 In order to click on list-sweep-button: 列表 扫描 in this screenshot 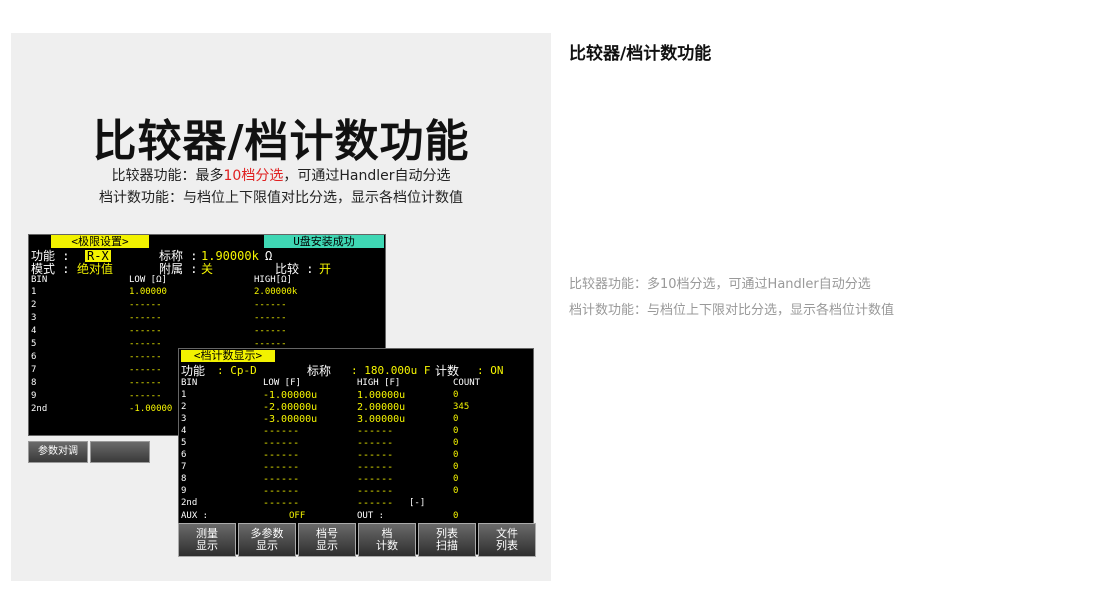, I will do `click(447, 540)`.